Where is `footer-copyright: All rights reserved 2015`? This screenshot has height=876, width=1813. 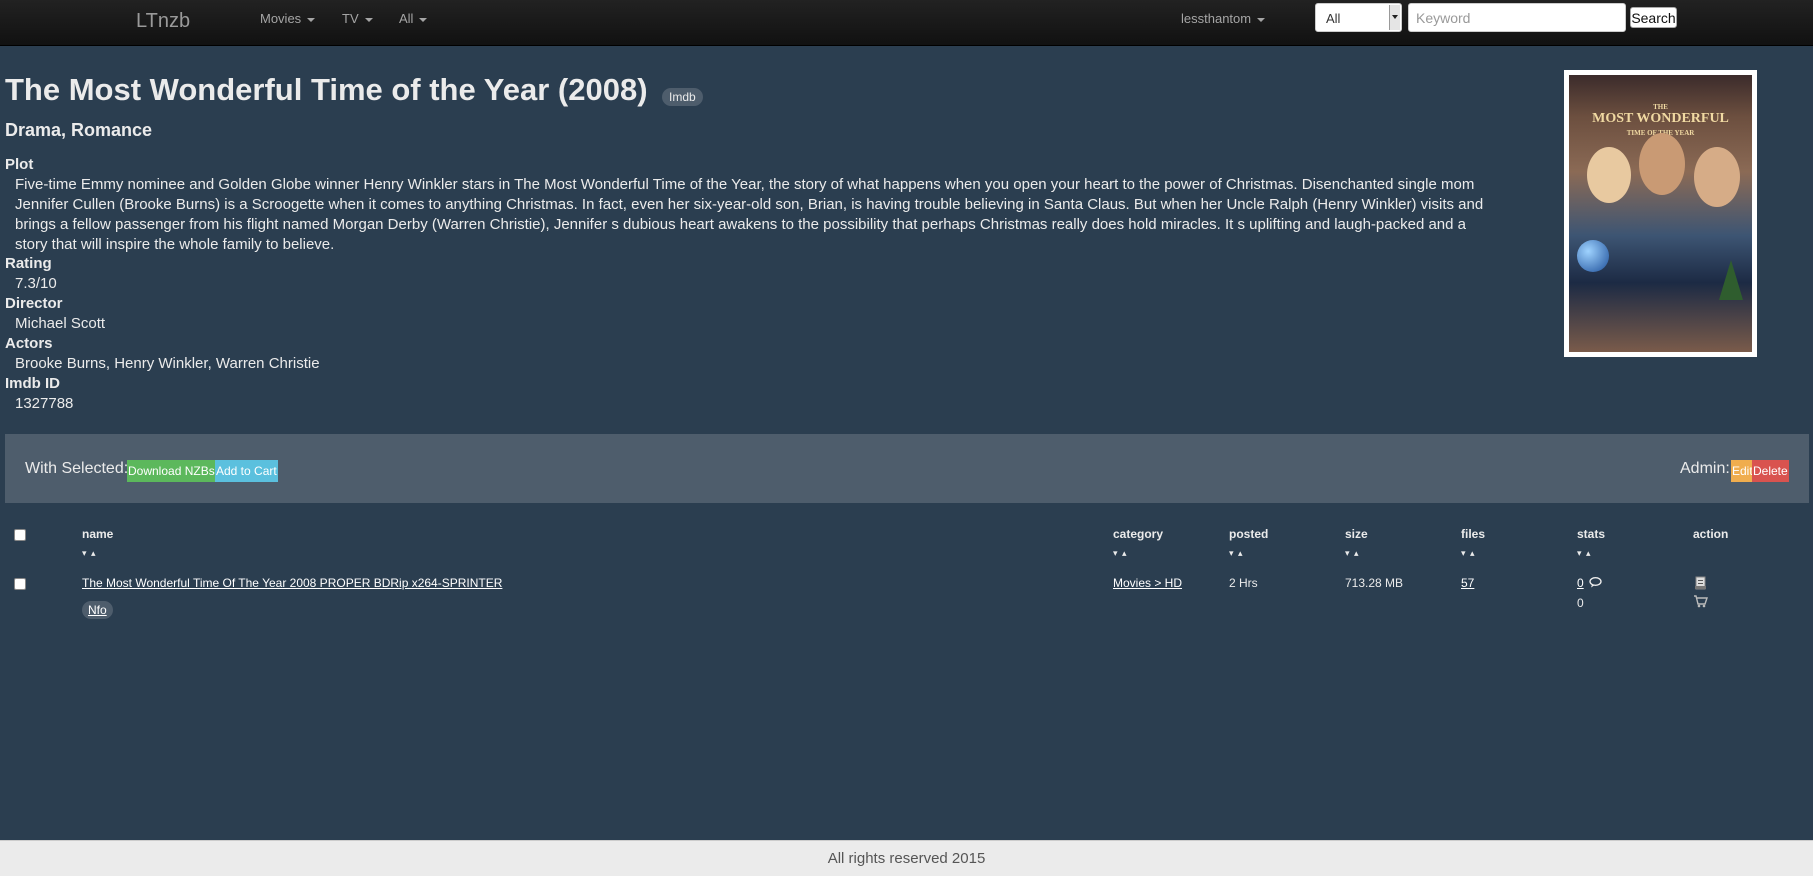
footer-copyright: All rights reserved 2015 is located at coordinates (906, 858).